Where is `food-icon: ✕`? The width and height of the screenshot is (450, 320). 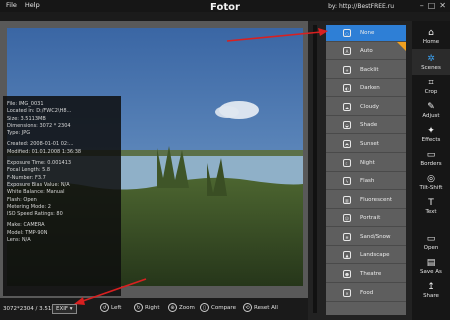
food-icon: ✕ is located at coordinates (347, 293).